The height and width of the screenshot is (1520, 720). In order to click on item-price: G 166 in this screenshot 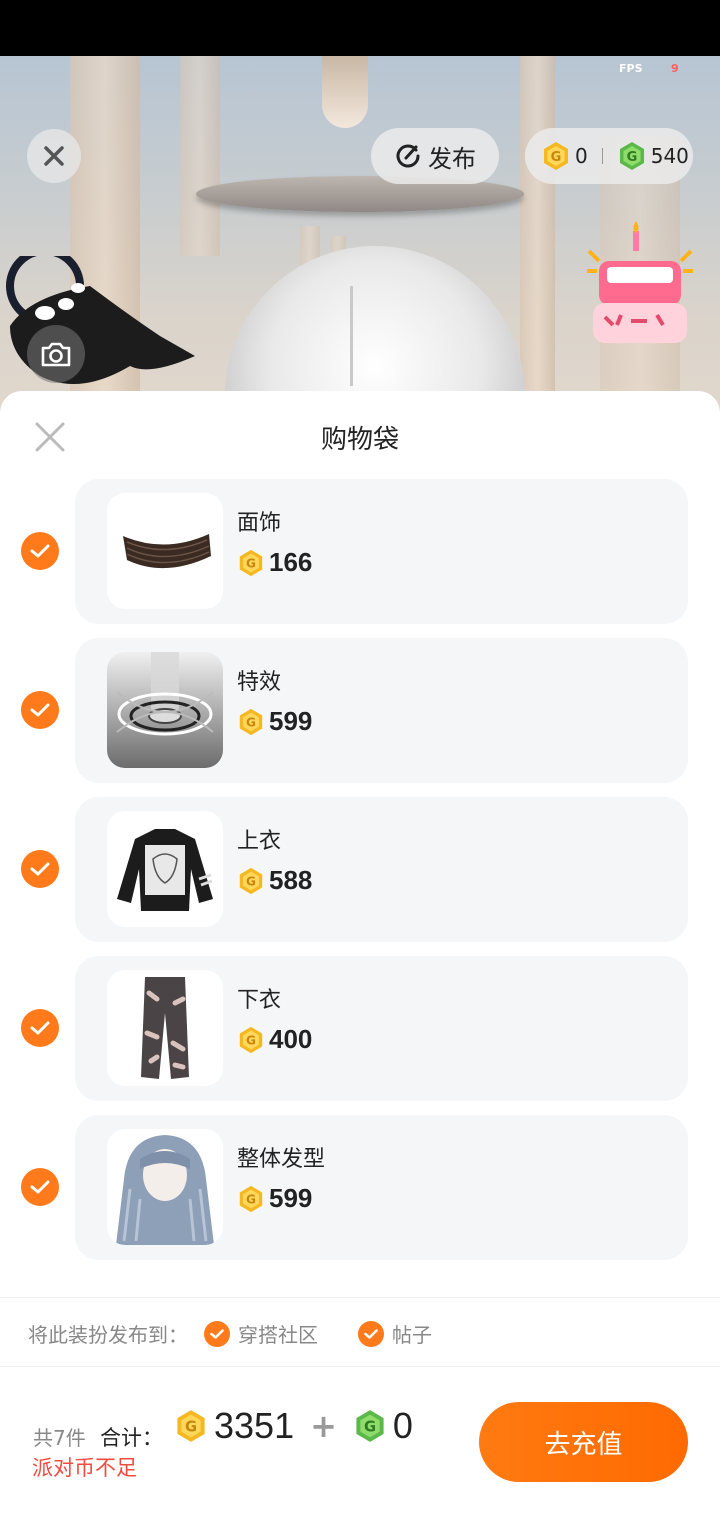, I will do `click(274, 562)`.